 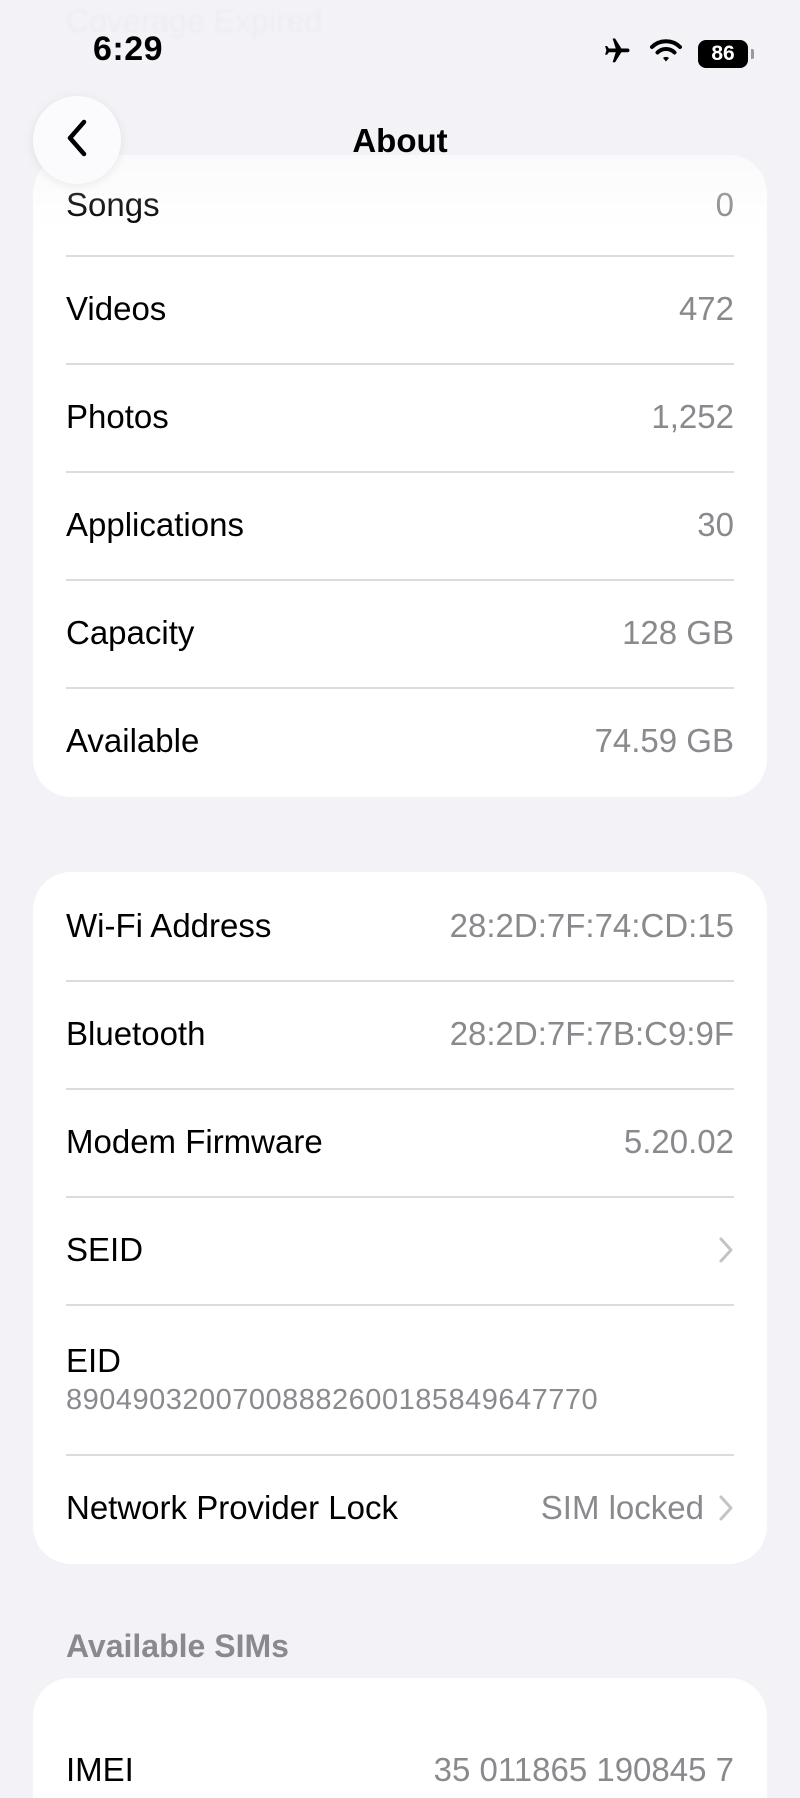 What do you see at coordinates (583, 1769) in the screenshot?
I see `imei-value: 35 011865 190845 7` at bounding box center [583, 1769].